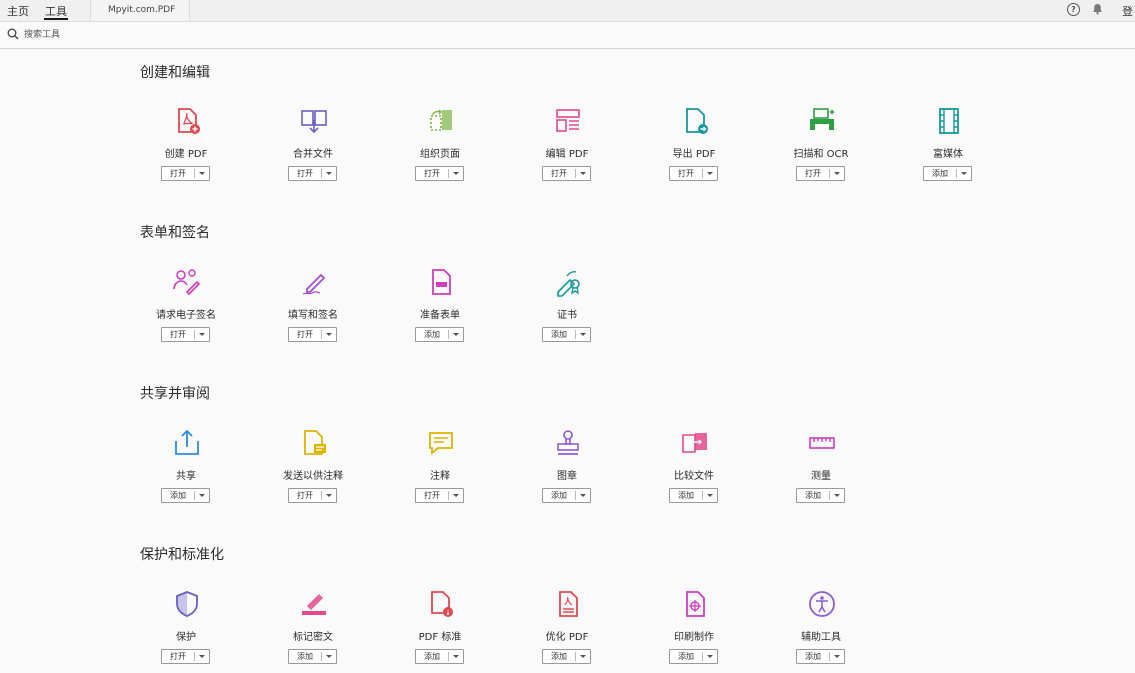 The width and height of the screenshot is (1135, 673). Describe the element at coordinates (821, 152) in the screenshot. I see `tool-name: 扫描和 OCR` at that location.